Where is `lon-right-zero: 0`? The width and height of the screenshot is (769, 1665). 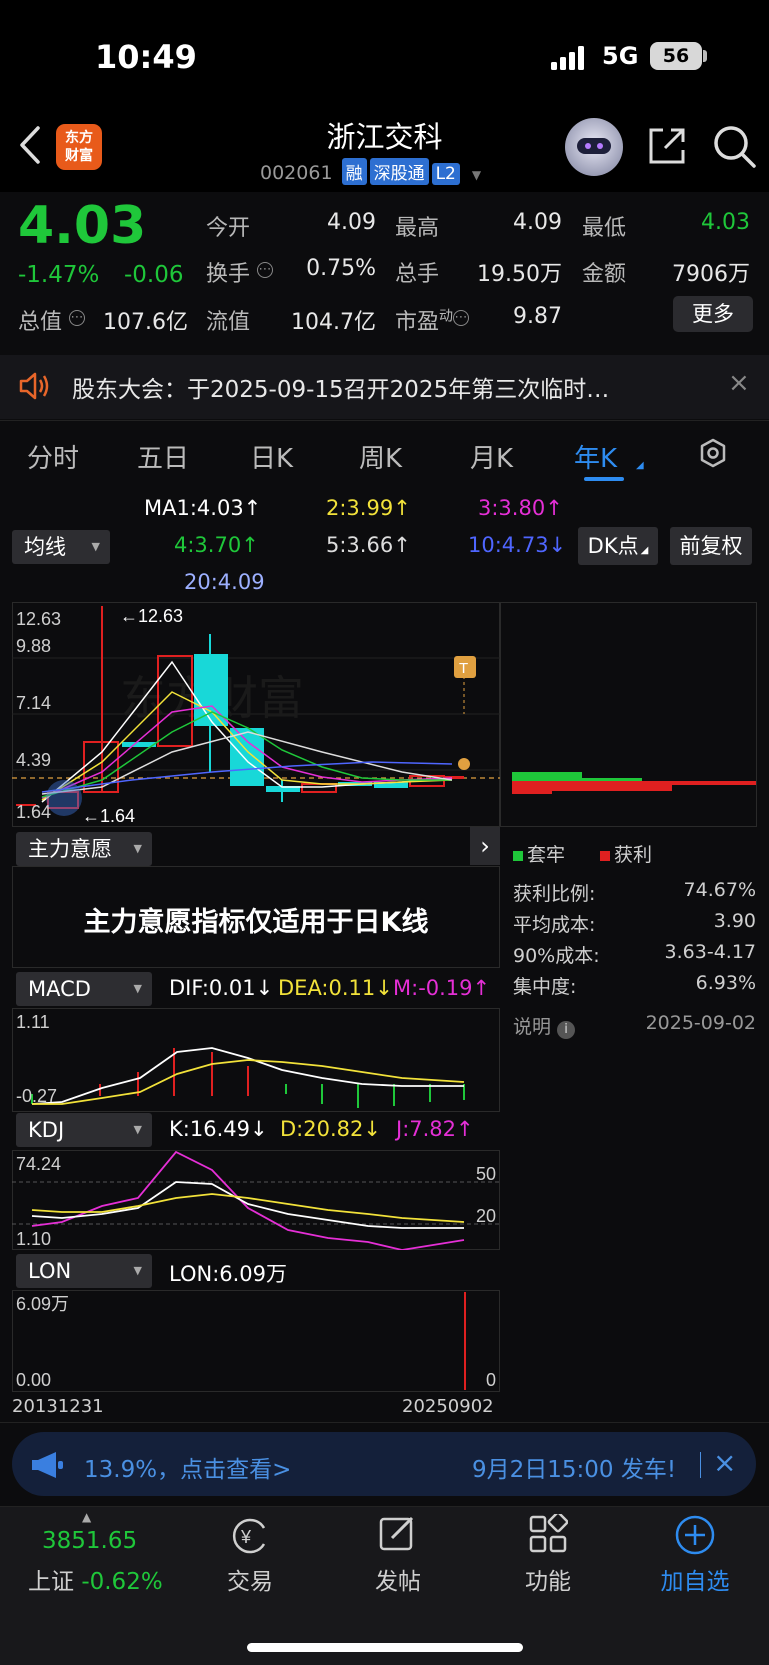 lon-right-zero: 0 is located at coordinates (491, 1380).